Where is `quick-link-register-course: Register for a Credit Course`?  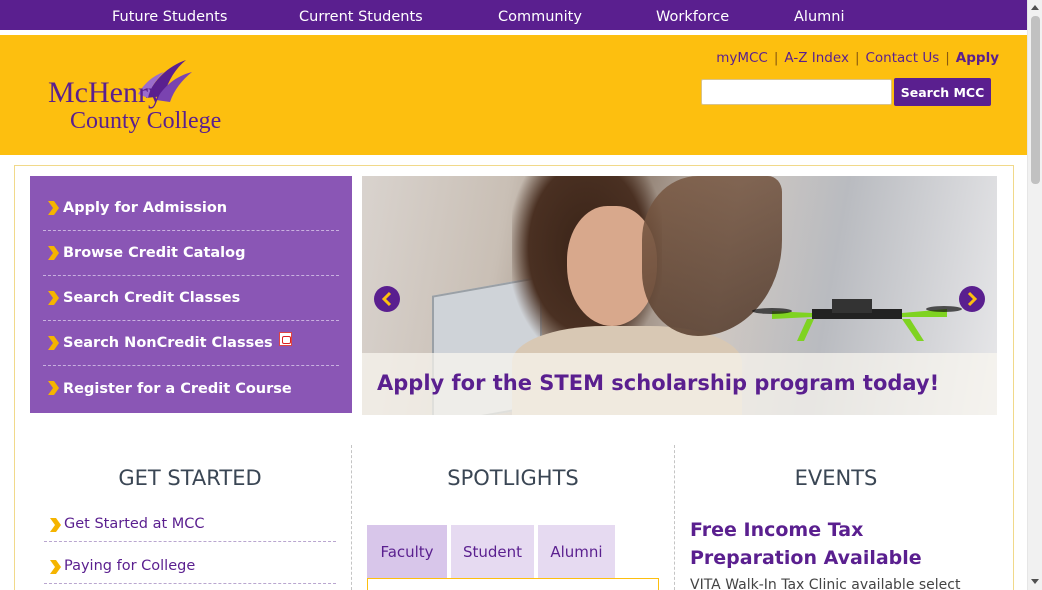 quick-link-register-course: Register for a Credit Course is located at coordinates (191, 388).